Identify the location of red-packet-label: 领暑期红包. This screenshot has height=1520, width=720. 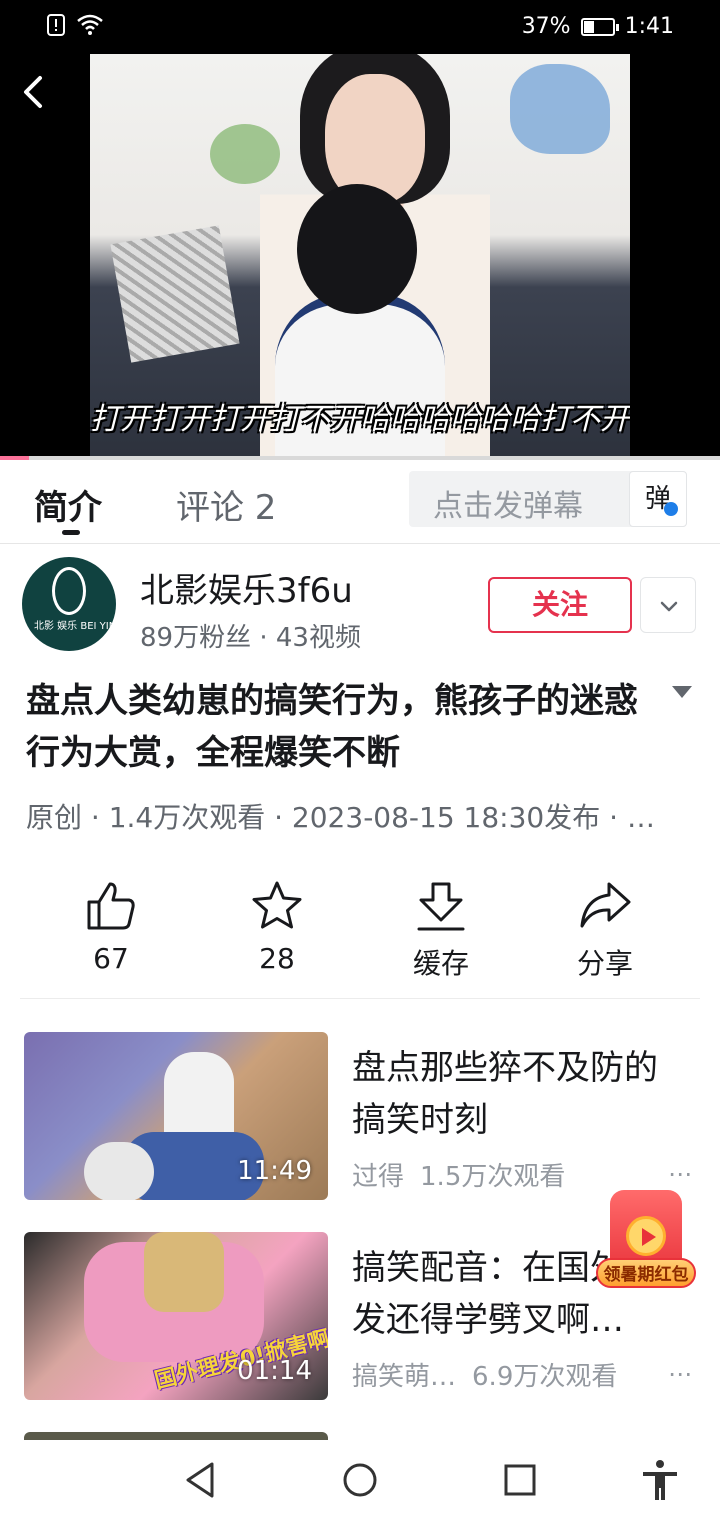
(646, 1273).